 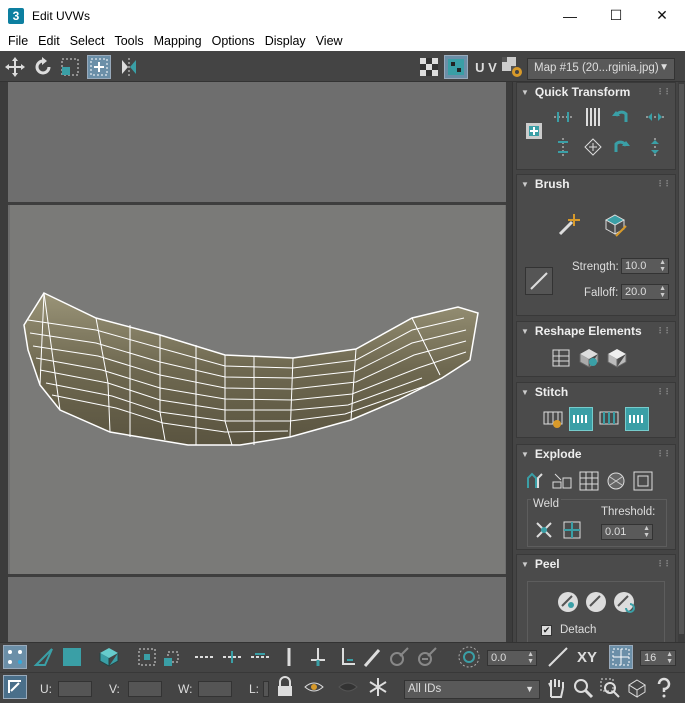 What do you see at coordinates (572, 530) in the screenshot?
I see `target-weld-icon` at bounding box center [572, 530].